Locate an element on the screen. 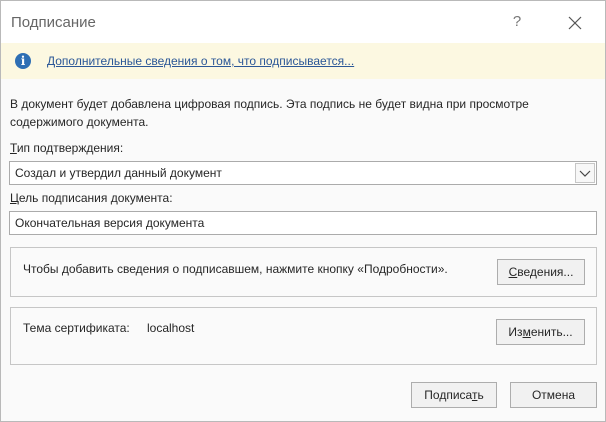 Image resolution: width=606 pixels, height=422 pixels. chevron-down-icon is located at coordinates (585, 173).